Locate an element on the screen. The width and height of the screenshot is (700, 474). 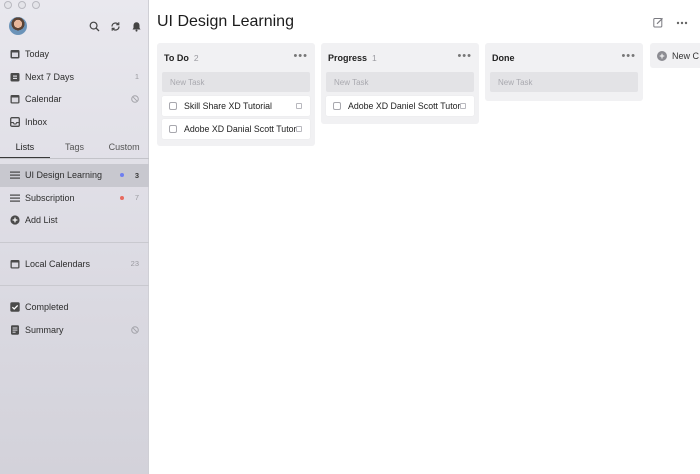
minimize-window-button is located at coordinates (22, 5).